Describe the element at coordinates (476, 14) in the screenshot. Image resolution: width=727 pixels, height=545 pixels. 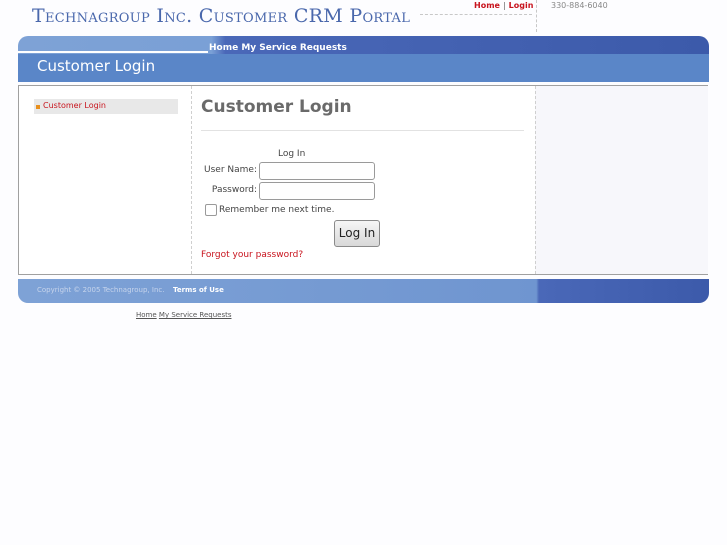
I see `title-divider` at that location.